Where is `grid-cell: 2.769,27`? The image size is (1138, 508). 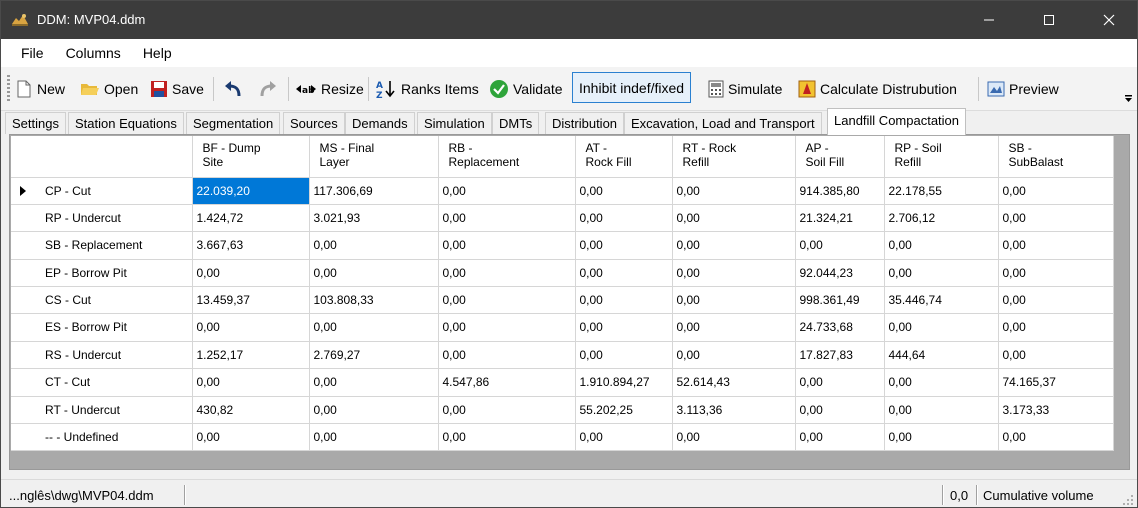
grid-cell: 2.769,27 is located at coordinates (374, 355).